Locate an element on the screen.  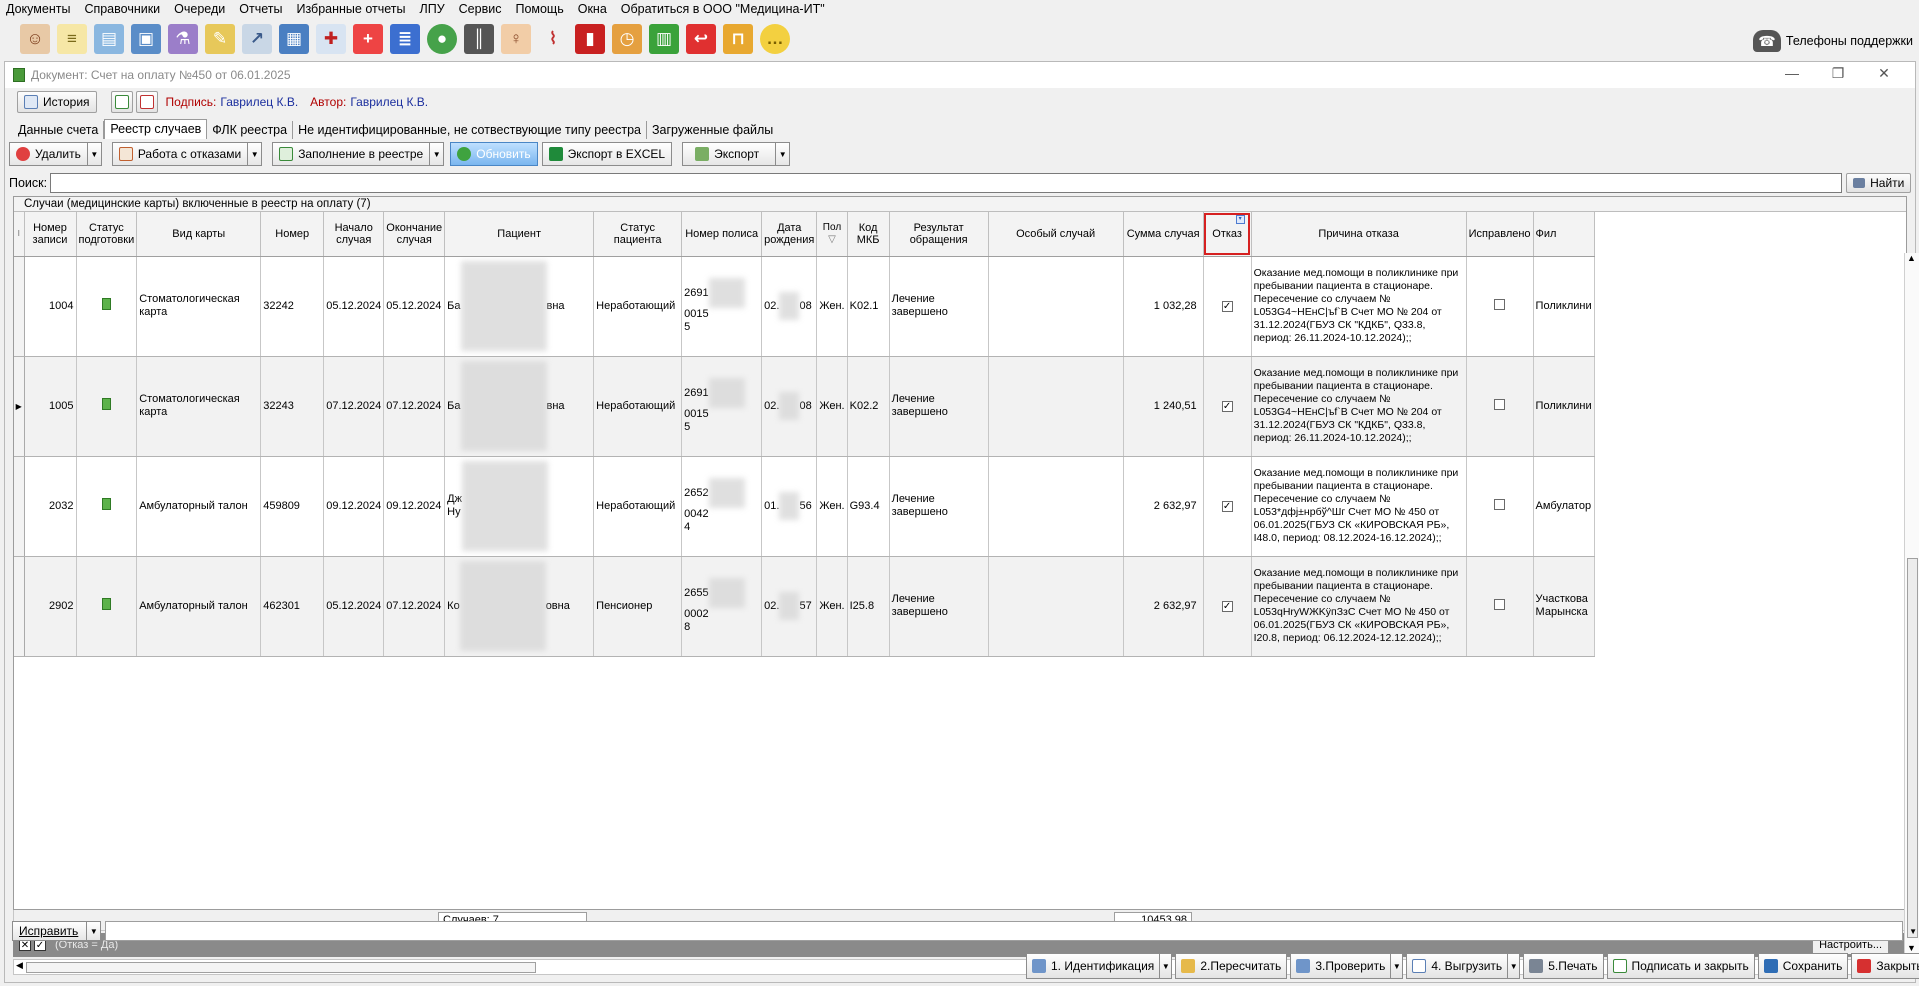
close-button: ✕ is located at coordinates (1884, 73).